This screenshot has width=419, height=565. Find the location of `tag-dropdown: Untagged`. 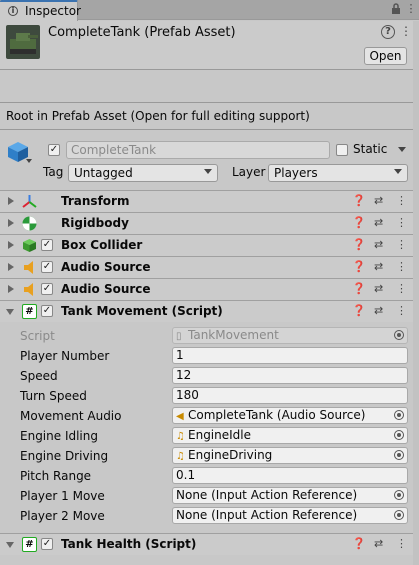

tag-dropdown: Untagged is located at coordinates (143, 173).